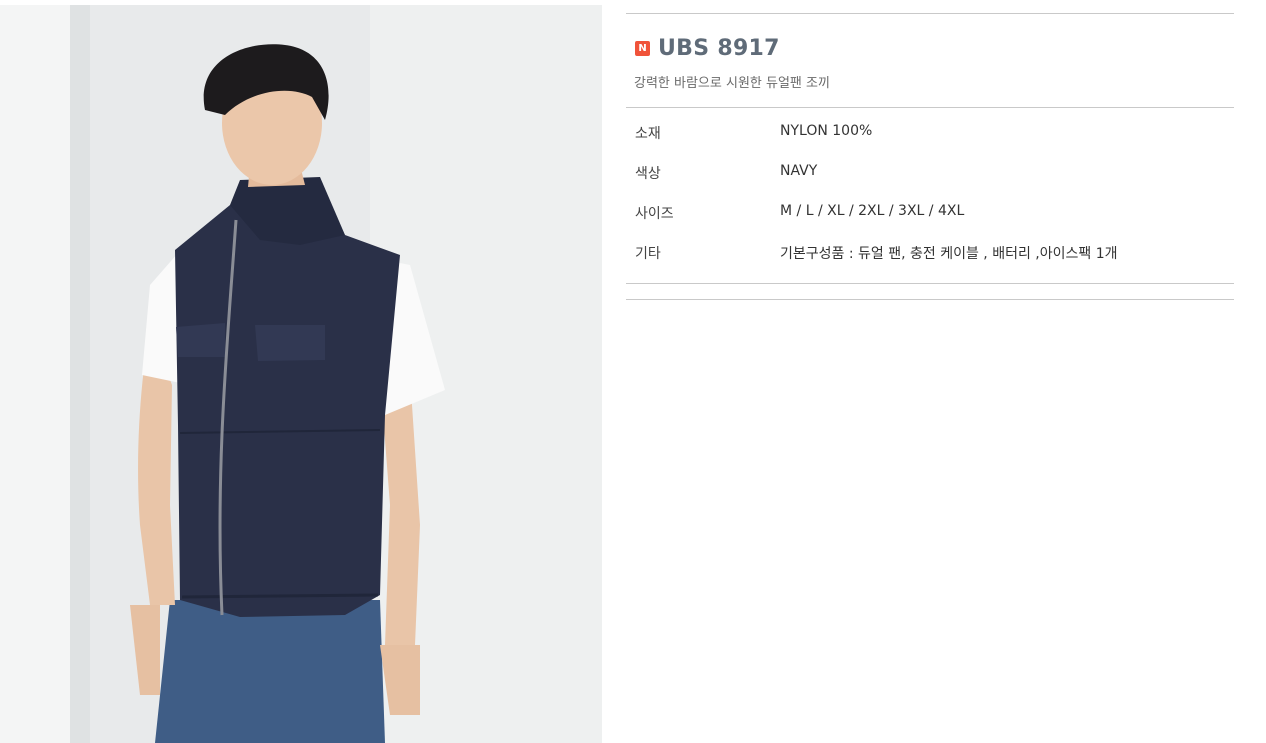 The width and height of the screenshot is (1266, 743). What do you see at coordinates (930, 223) in the screenshot?
I see `spec-row-size: 사이즈 M / L / XL / 2XL / 3XL / 4XL` at bounding box center [930, 223].